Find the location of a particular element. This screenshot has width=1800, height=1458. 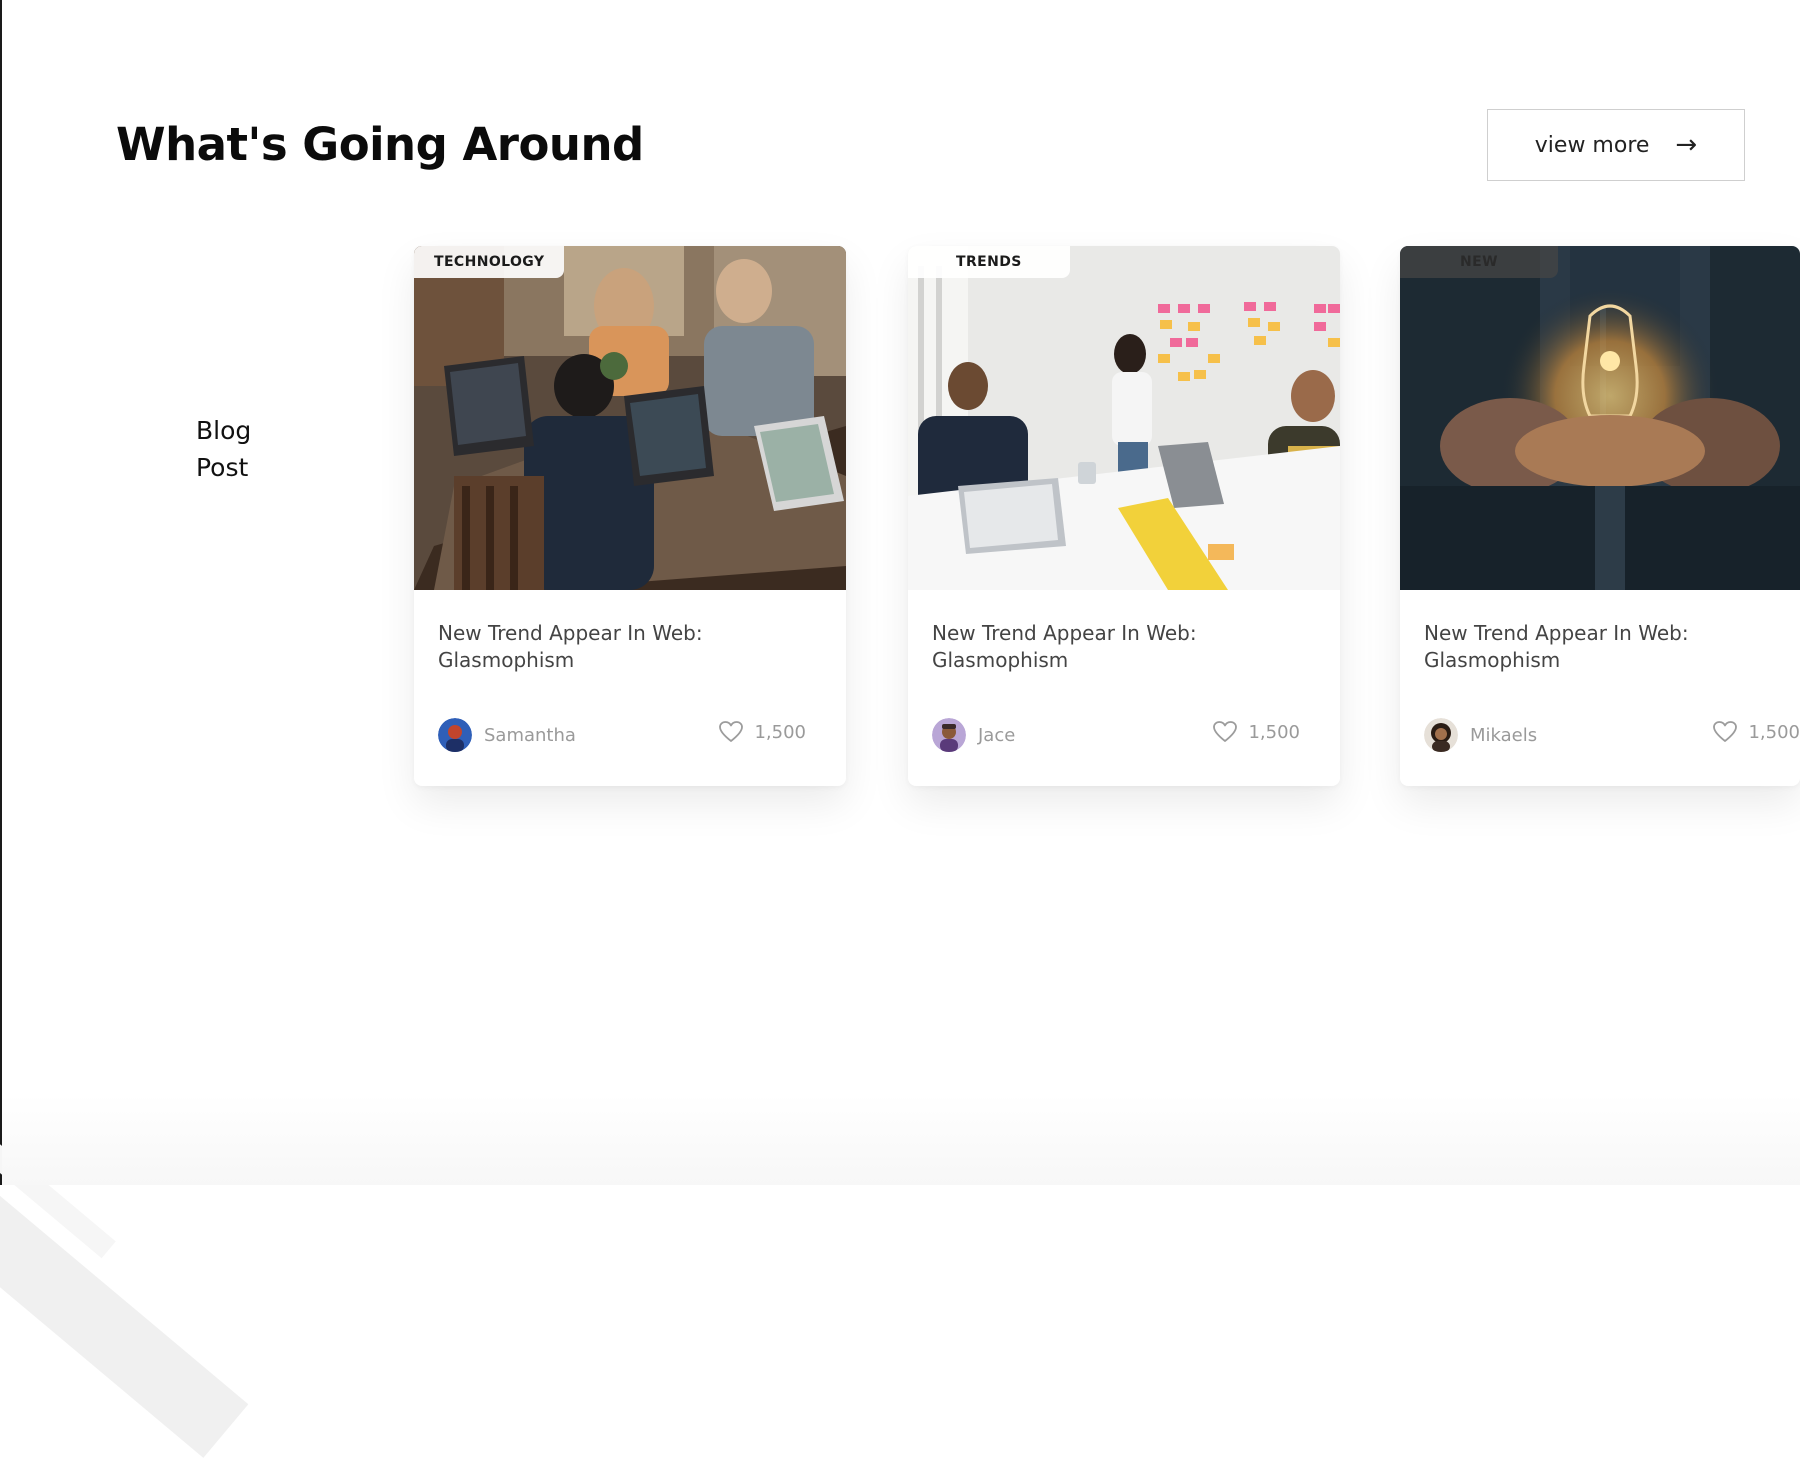

view-more-button: view more → is located at coordinates (1616, 145).